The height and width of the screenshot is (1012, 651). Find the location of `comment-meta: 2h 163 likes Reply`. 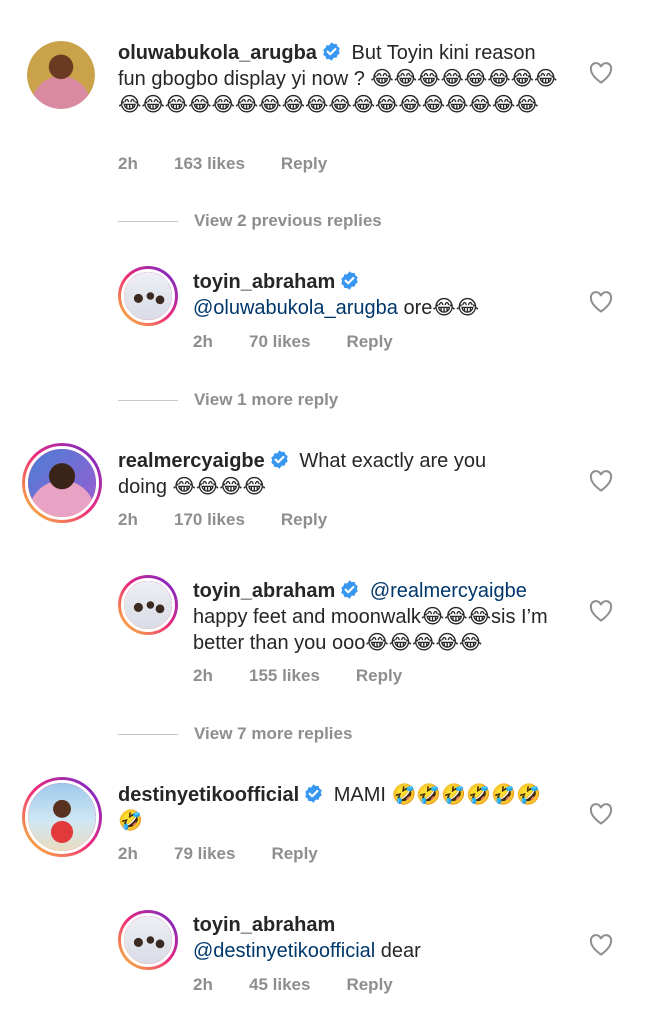

comment-meta: 2h 163 likes Reply is located at coordinates (222, 164).